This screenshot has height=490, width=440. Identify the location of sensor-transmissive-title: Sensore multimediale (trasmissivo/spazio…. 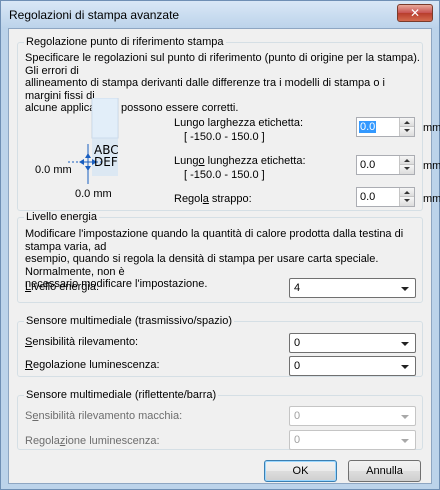
(129, 321).